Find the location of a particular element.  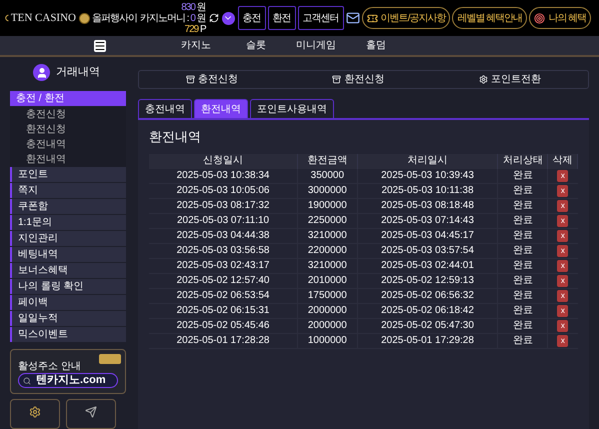

sidebar-item: 충전 / 환전 is located at coordinates (68, 98).